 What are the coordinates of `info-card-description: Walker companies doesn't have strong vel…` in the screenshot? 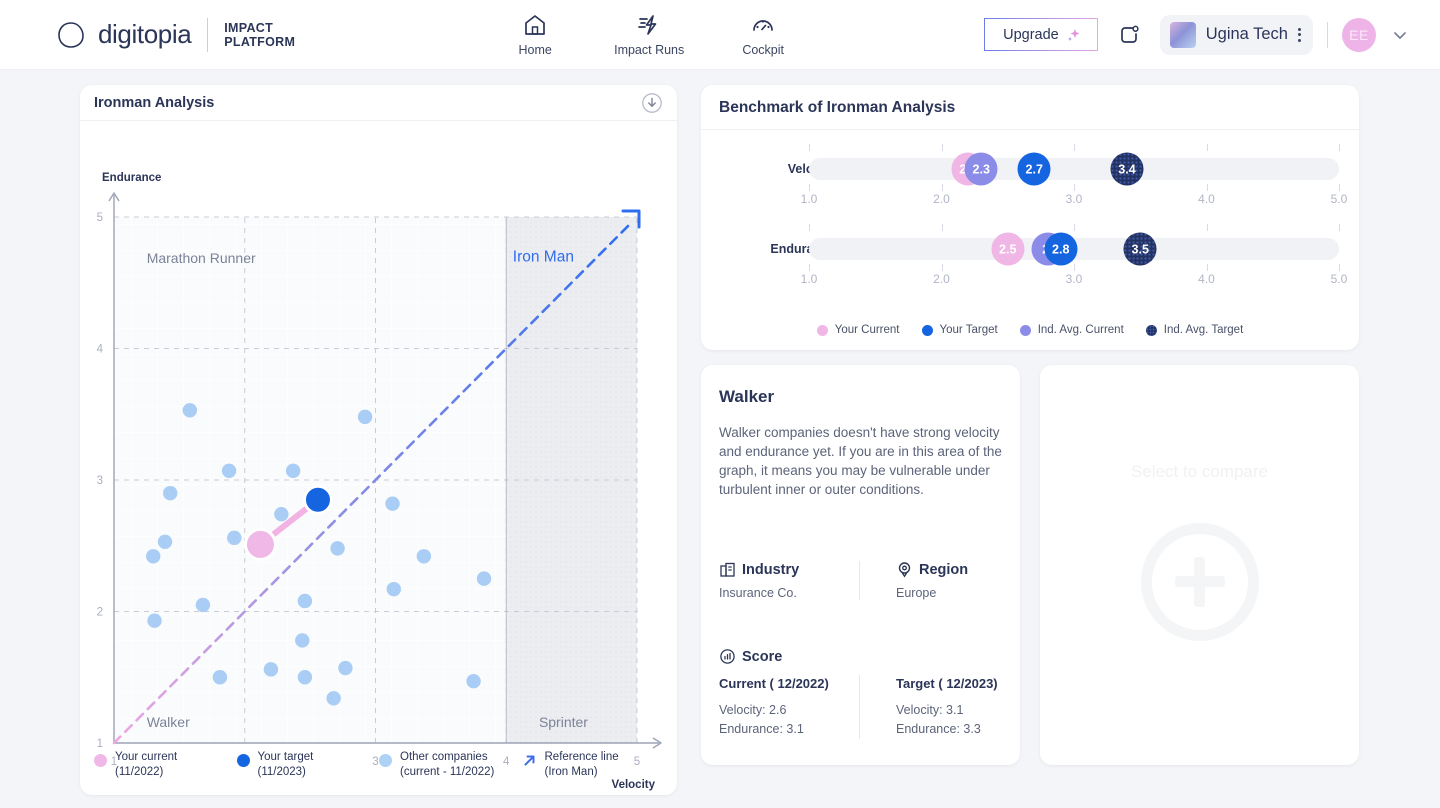 It's located at (860, 461).